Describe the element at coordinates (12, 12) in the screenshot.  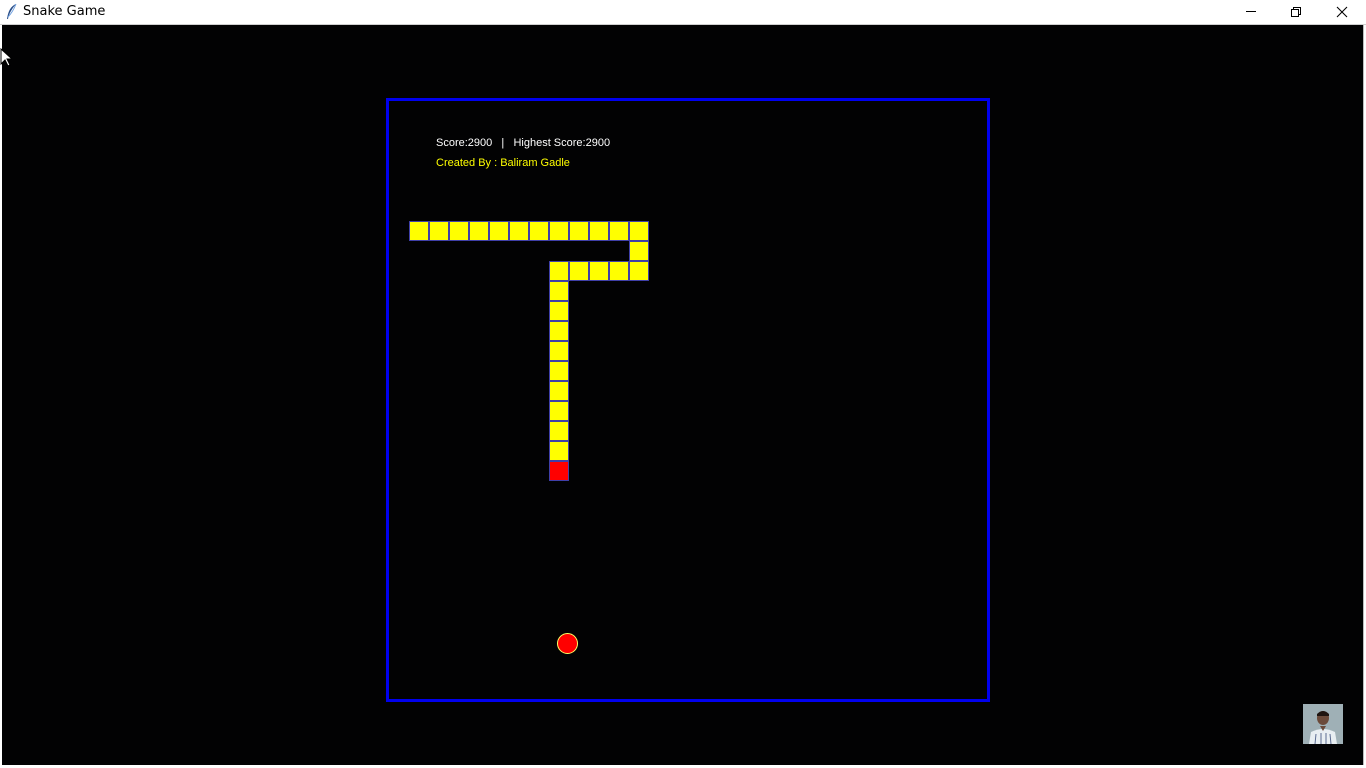
I see `feather-icon` at that location.